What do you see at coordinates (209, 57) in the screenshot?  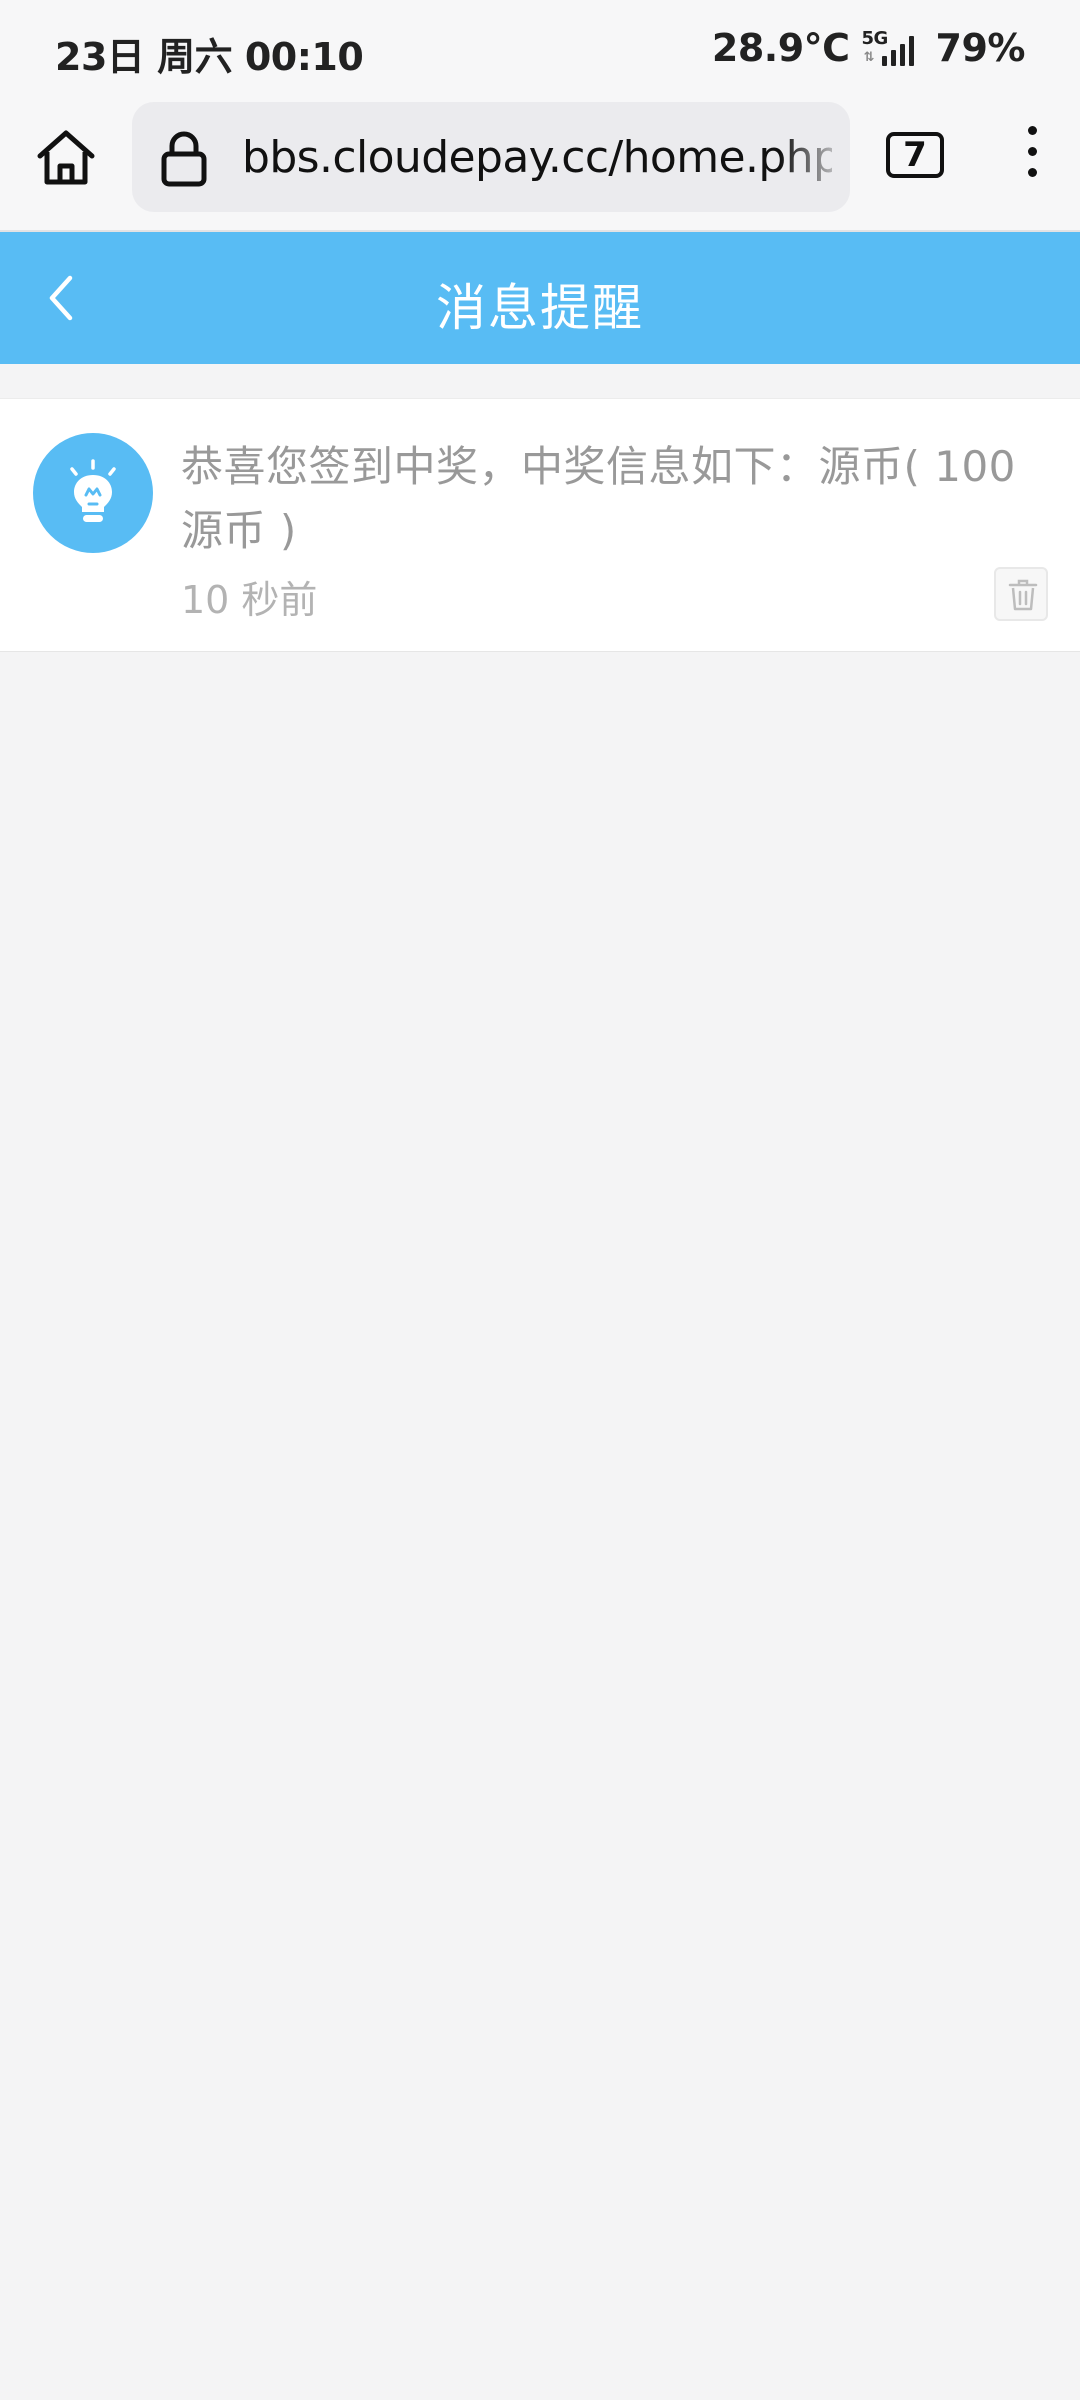 I see `status-datetime: 23日 周六 00:10` at bounding box center [209, 57].